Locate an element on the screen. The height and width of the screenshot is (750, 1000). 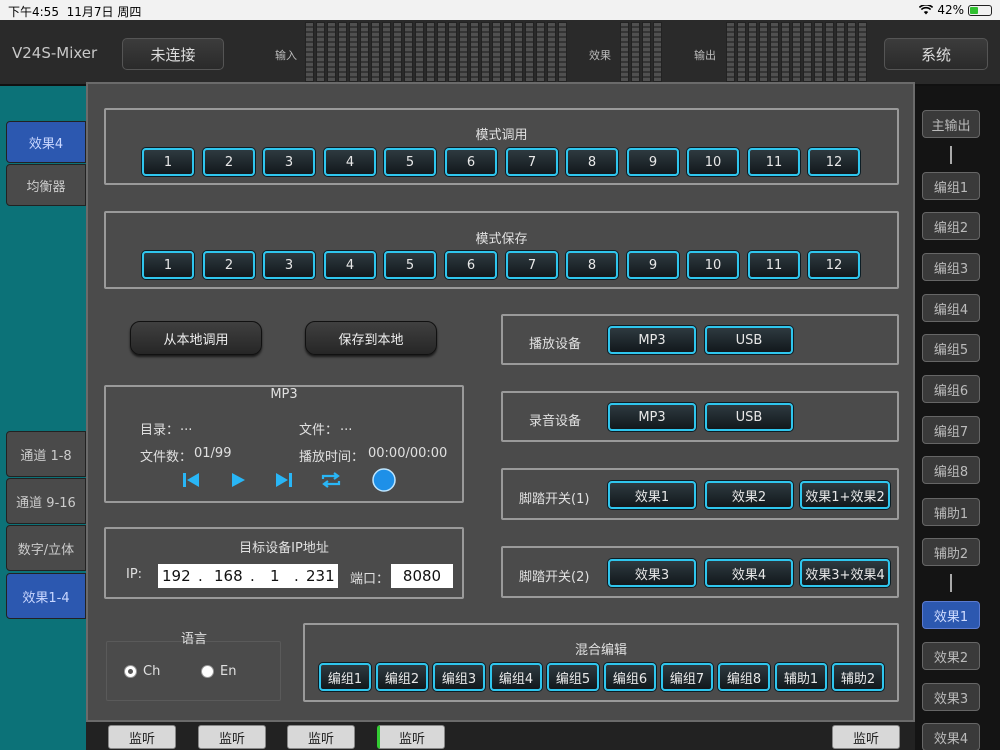
mix-edit-aux2: 辅助2 is located at coordinates (858, 677).